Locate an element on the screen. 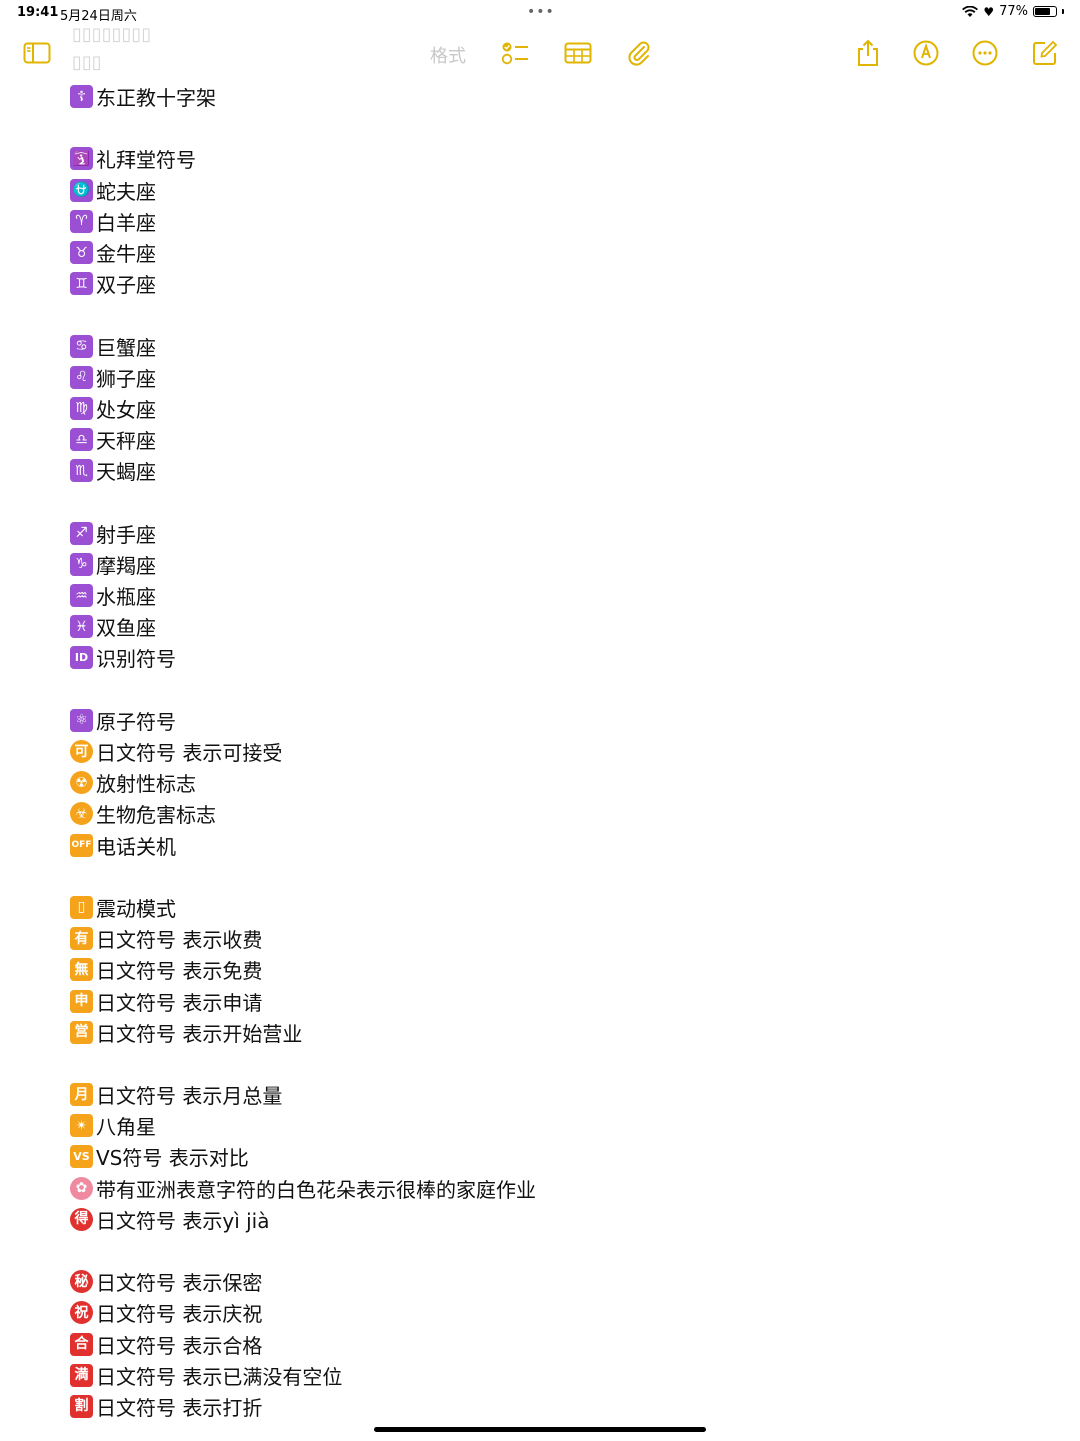 This screenshot has width=1080, height=1441. emoji-symbol-icon: 営 is located at coordinates (81, 1032).